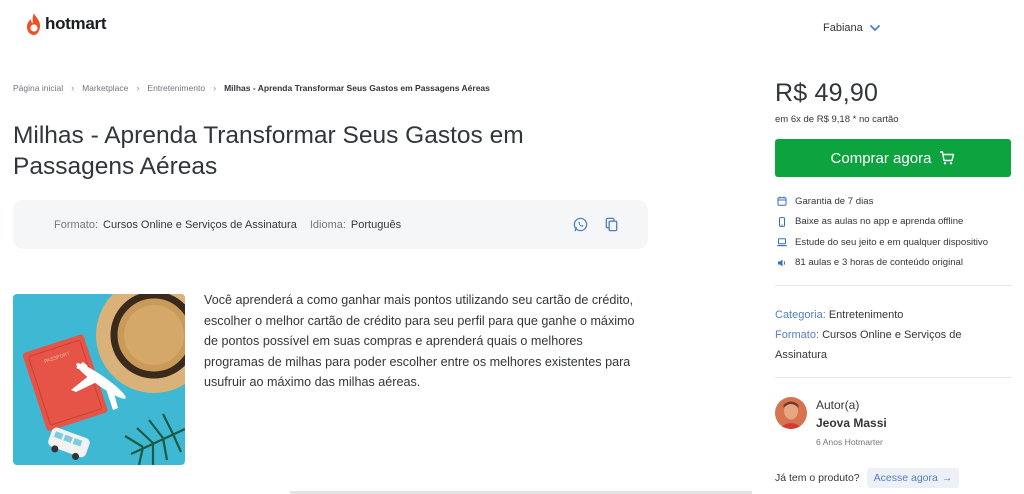  What do you see at coordinates (827, 93) in the screenshot?
I see `product-price: R$ 49,90` at bounding box center [827, 93].